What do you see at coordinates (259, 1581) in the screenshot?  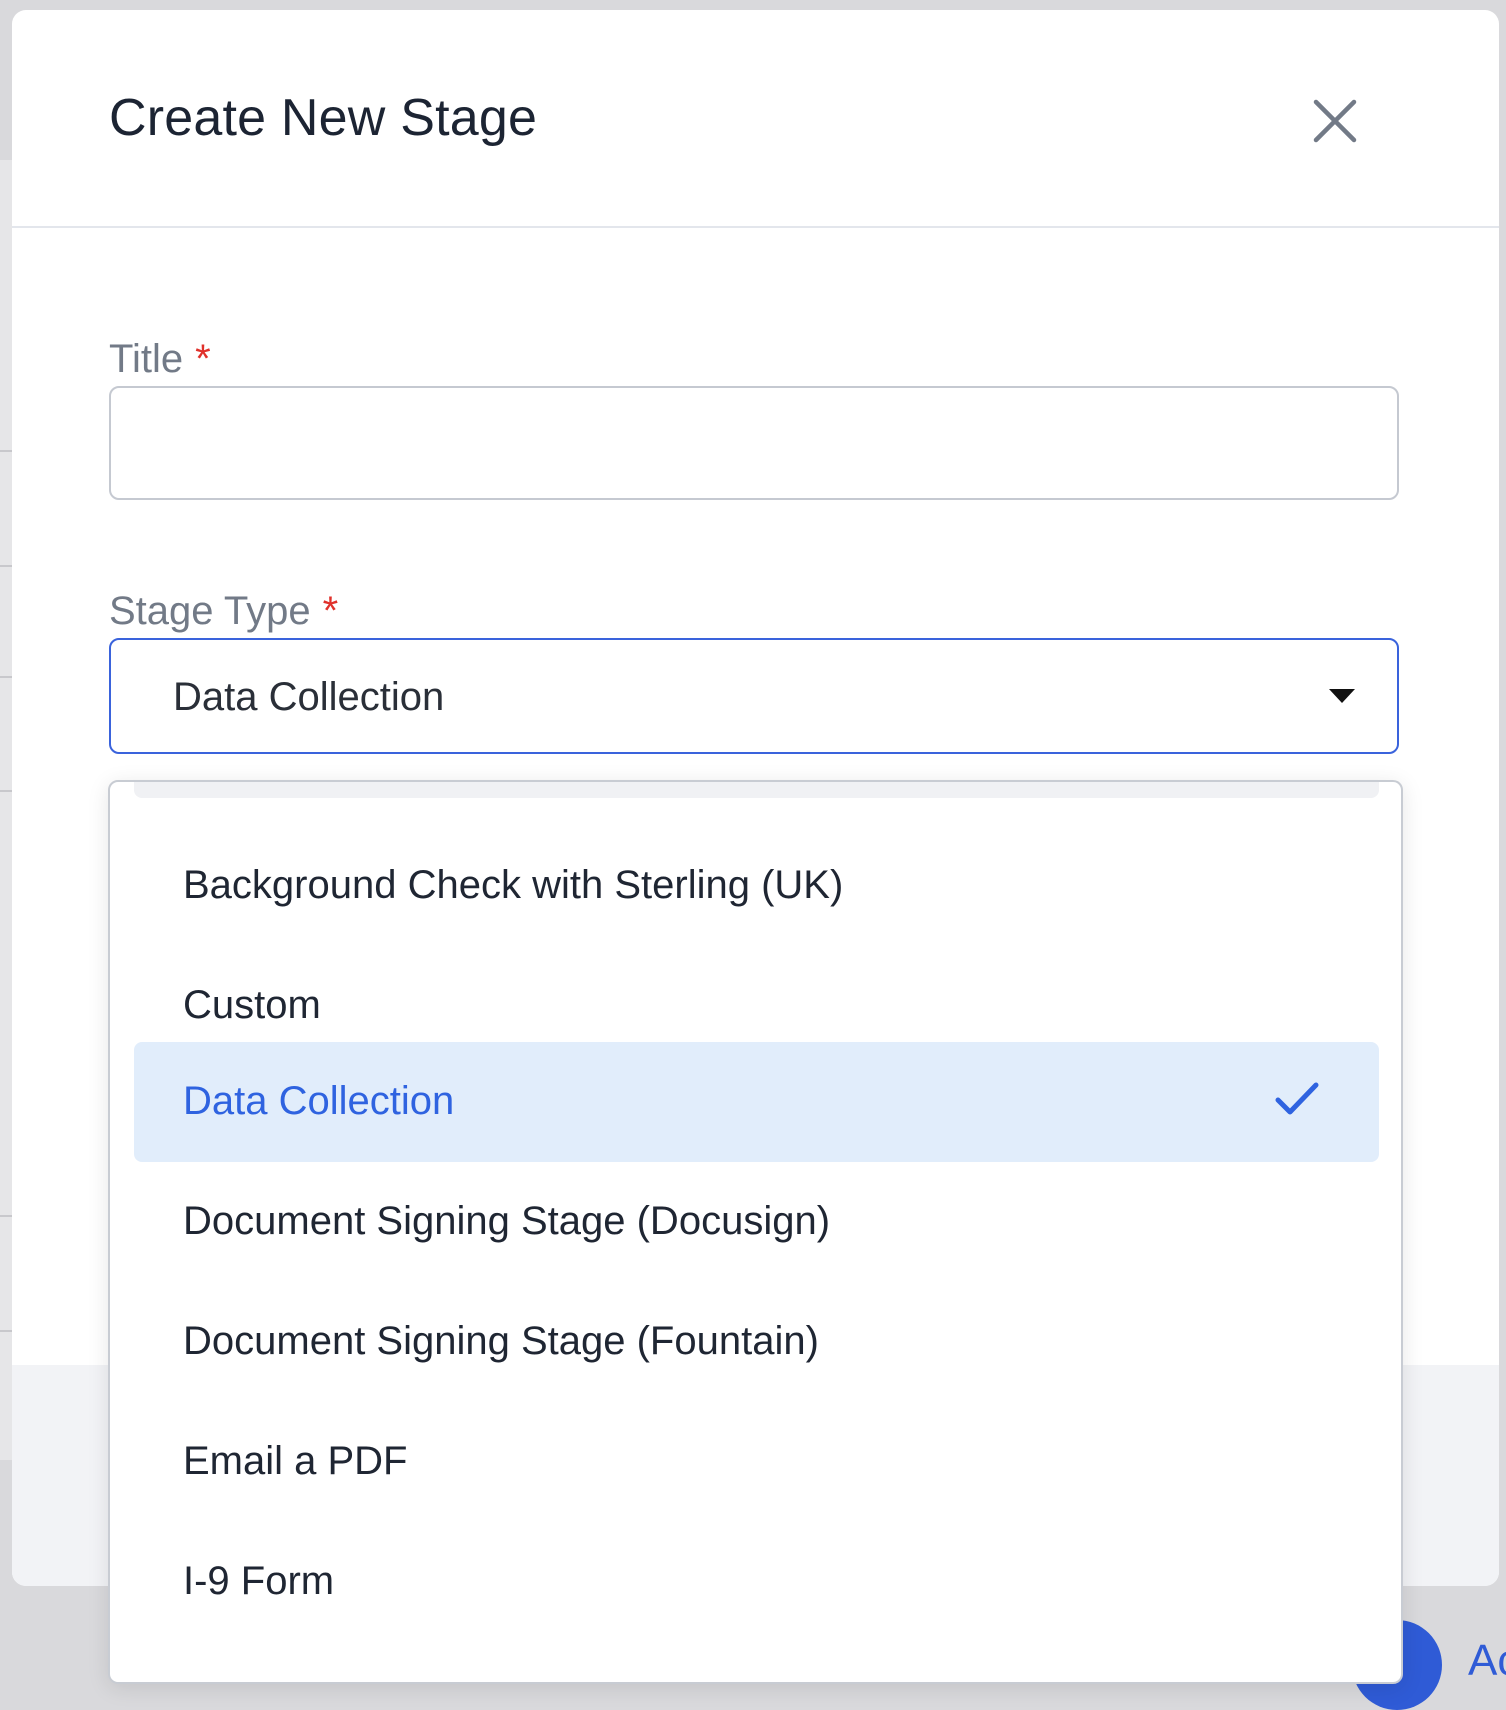 I see `option-label: I-9 Form` at bounding box center [259, 1581].